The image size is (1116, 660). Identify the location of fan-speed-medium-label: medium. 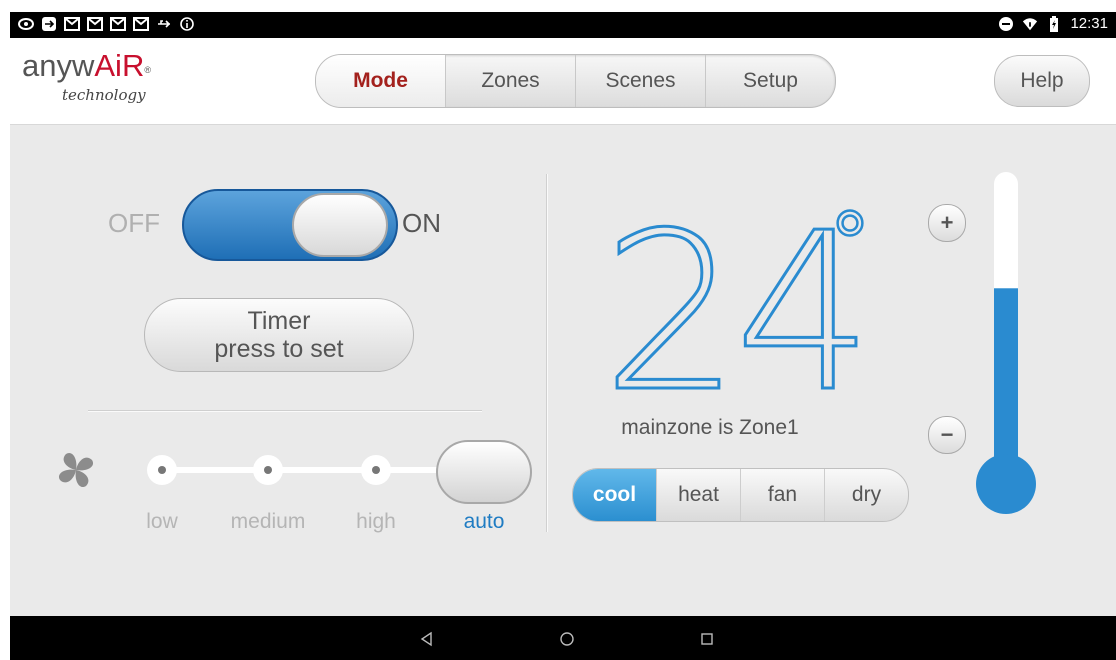
(268, 522).